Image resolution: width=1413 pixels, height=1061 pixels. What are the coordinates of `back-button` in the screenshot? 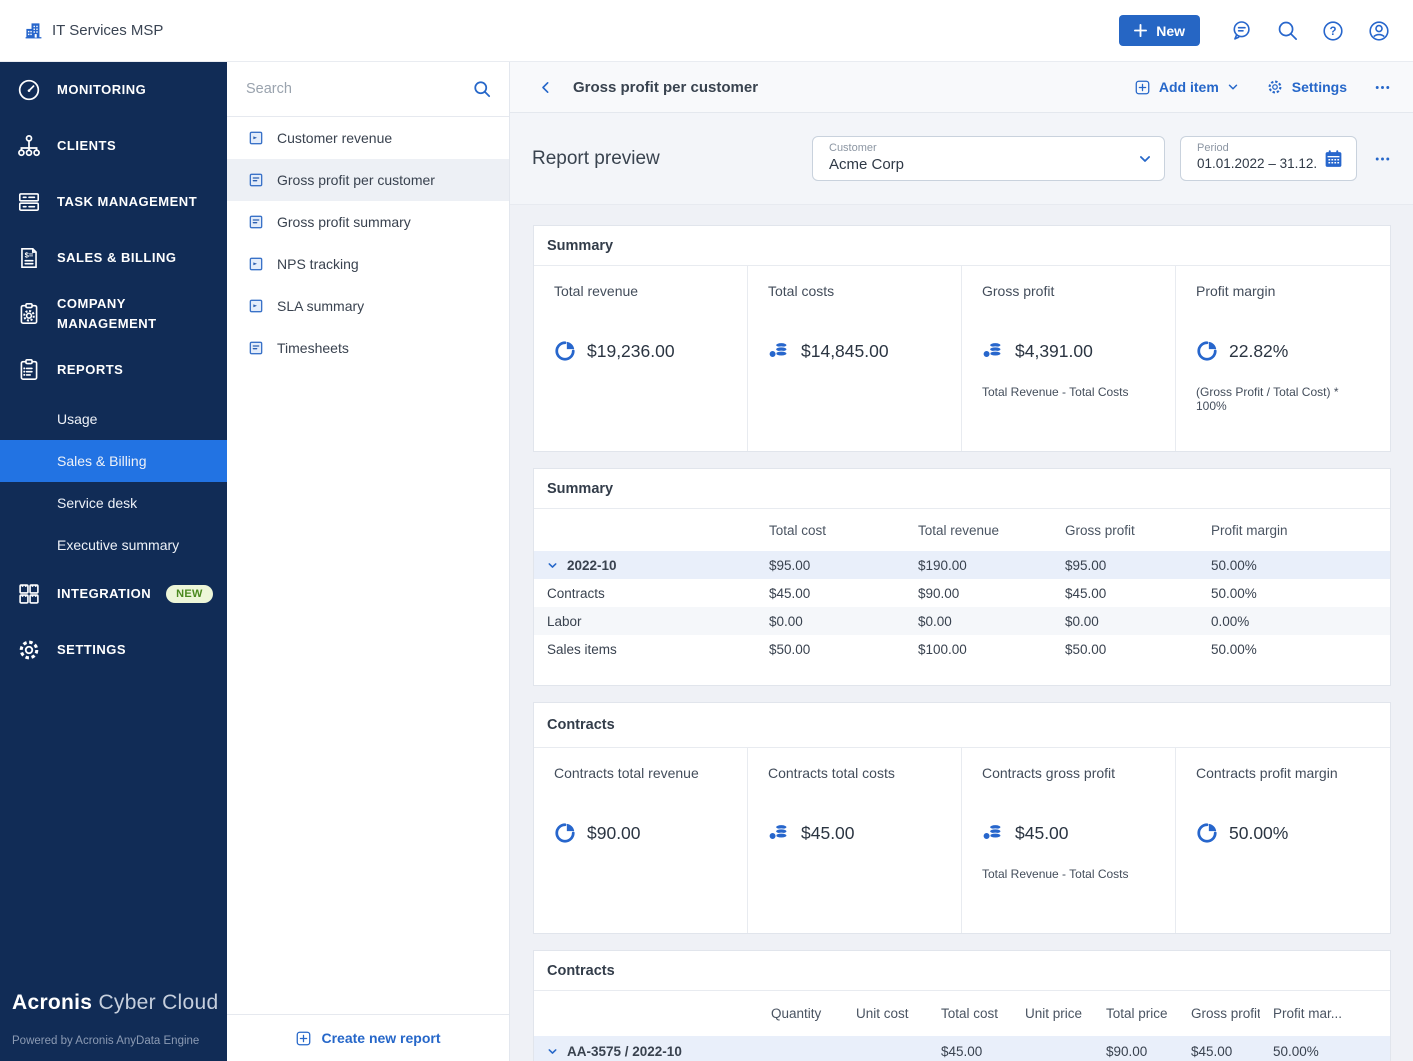 It's located at (545, 87).